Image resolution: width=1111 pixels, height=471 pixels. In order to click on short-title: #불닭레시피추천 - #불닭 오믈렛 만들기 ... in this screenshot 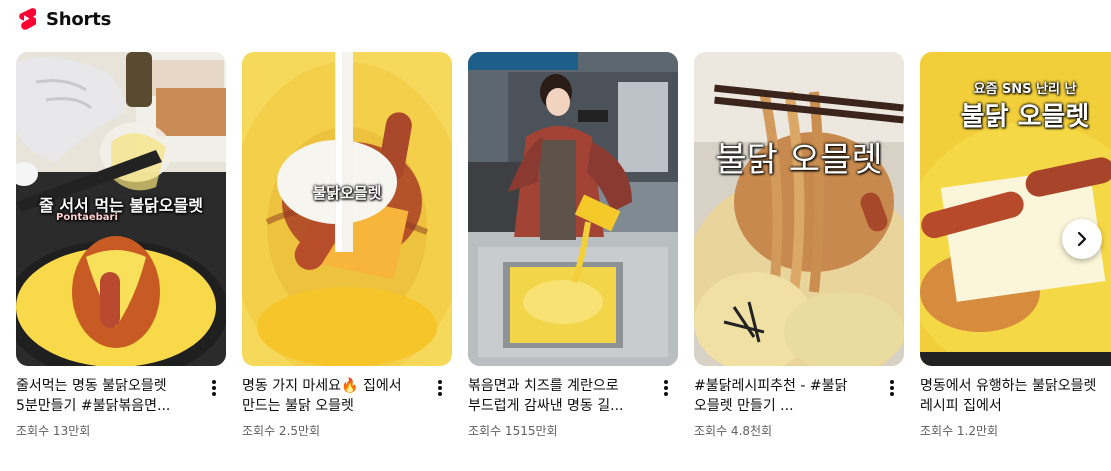, I will do `click(785, 396)`.